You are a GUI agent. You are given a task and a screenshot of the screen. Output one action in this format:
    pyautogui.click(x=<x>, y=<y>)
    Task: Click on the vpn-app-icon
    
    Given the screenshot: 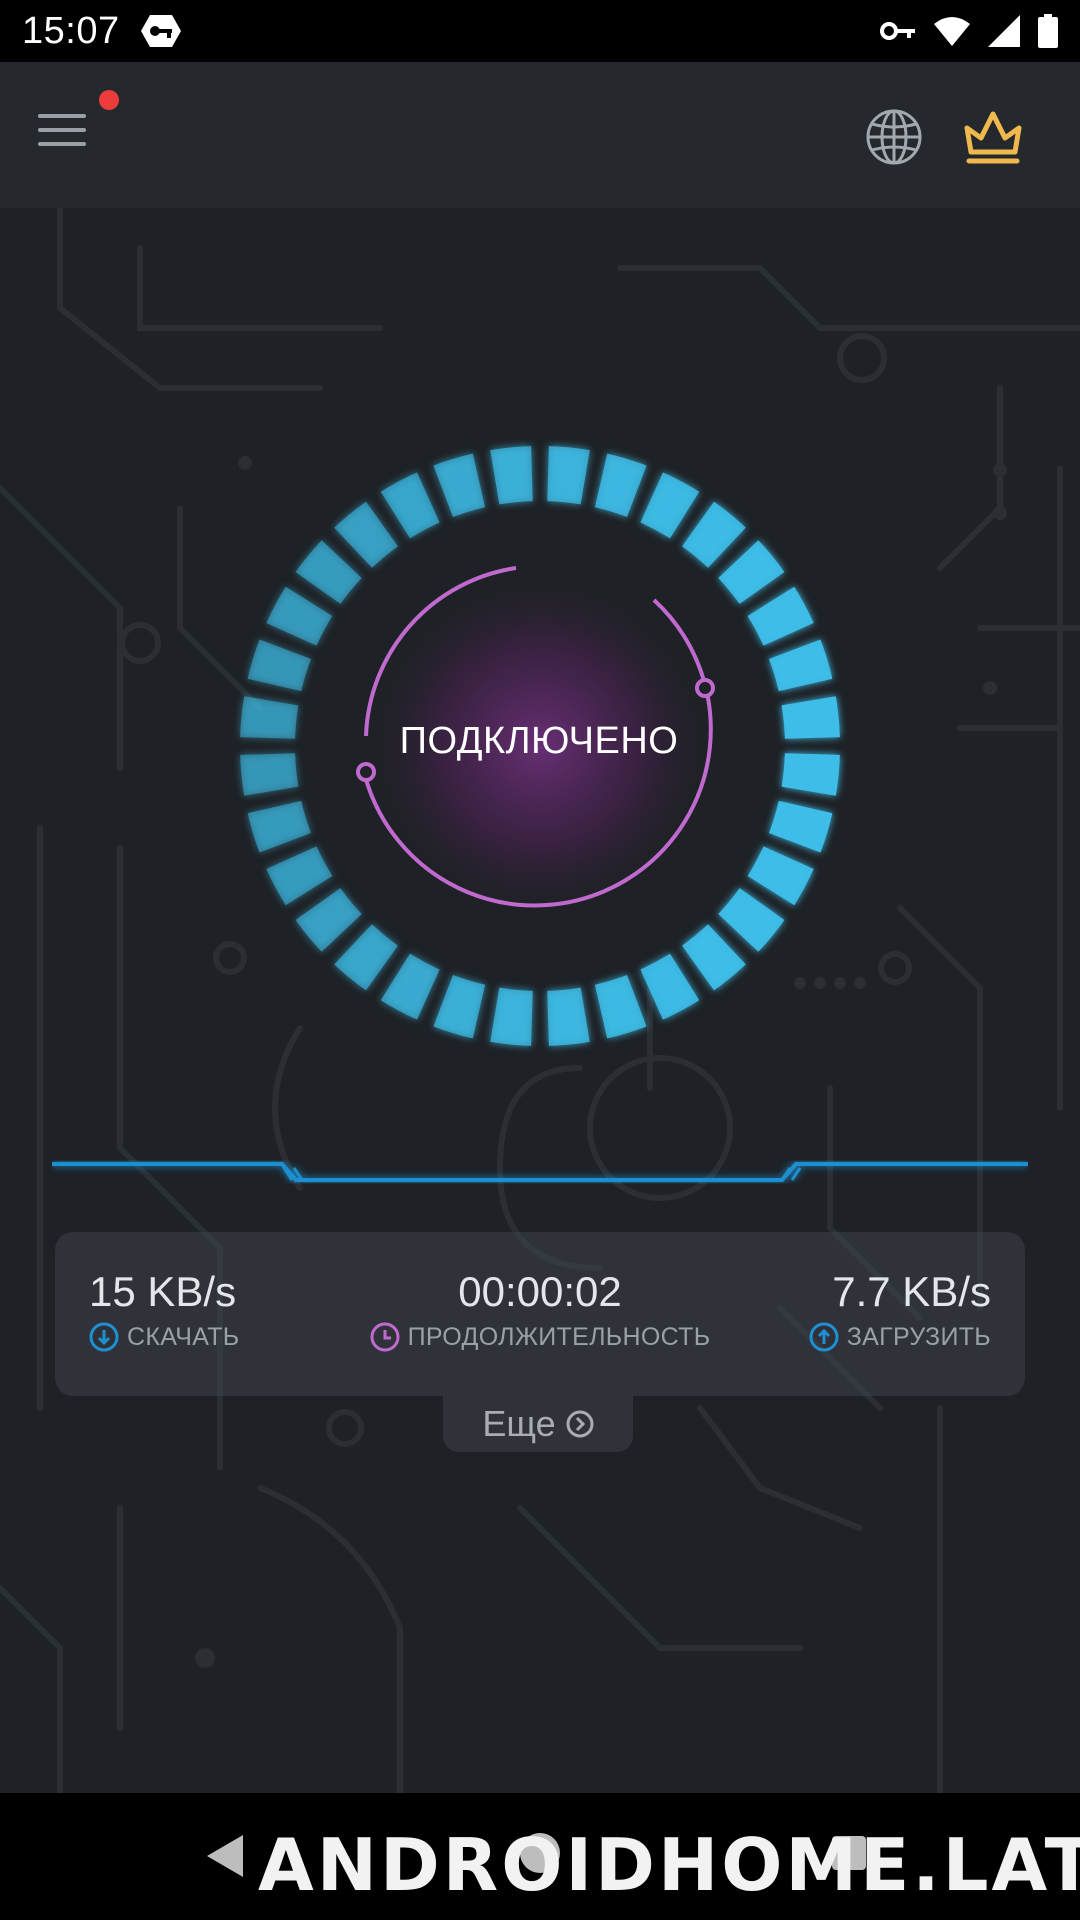 What is the action you would take?
    pyautogui.click(x=160, y=31)
    